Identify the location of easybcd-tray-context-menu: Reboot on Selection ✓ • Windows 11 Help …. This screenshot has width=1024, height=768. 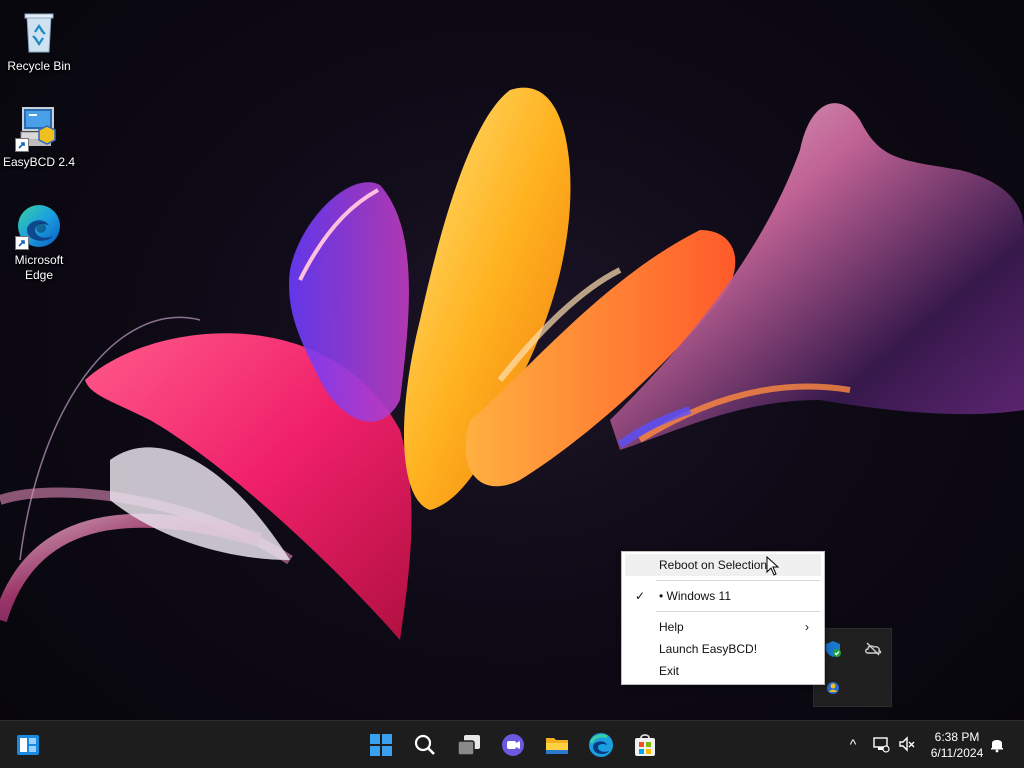
(723, 618).